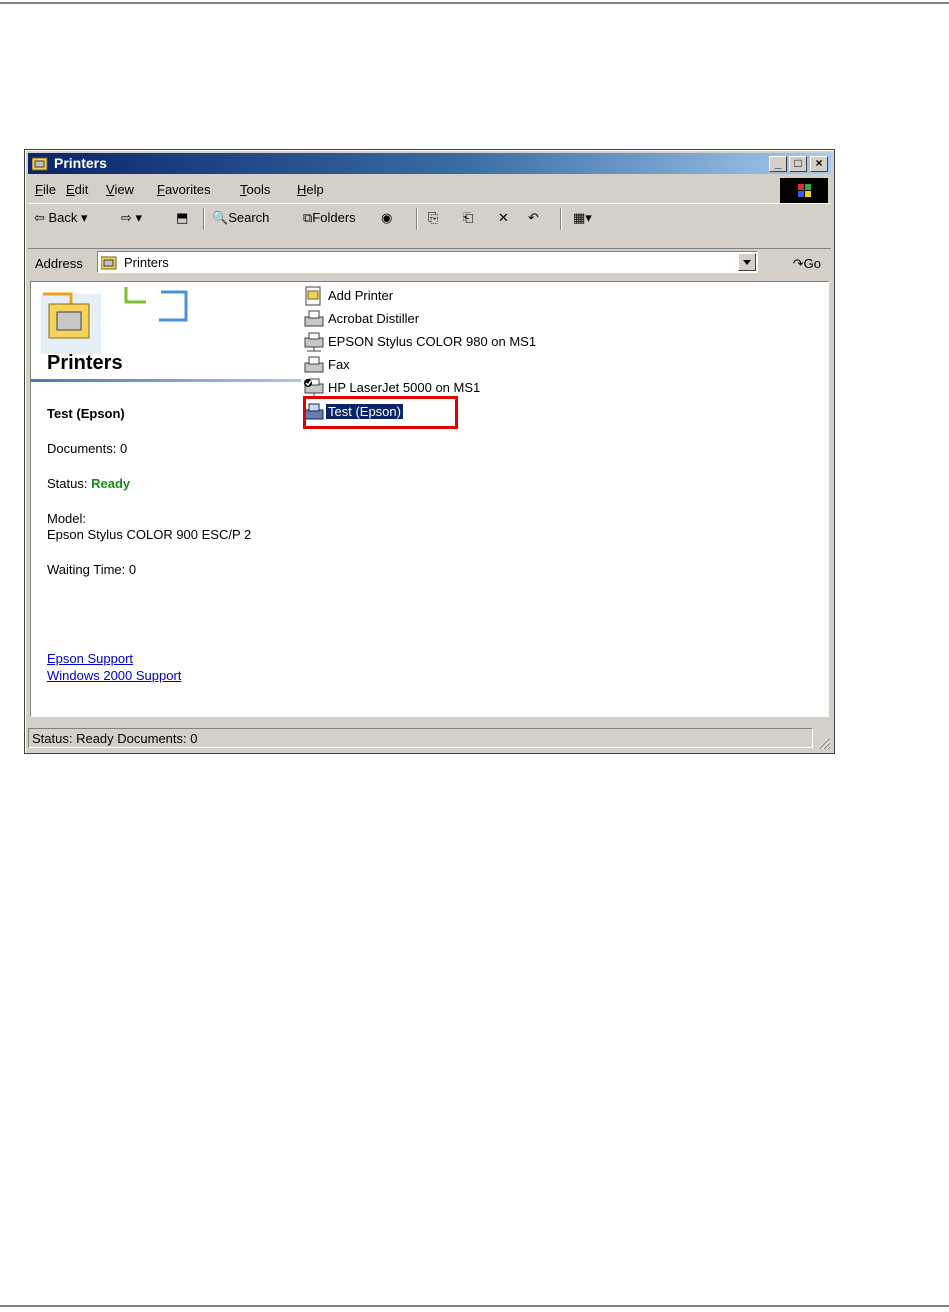 This screenshot has height=1312, width=949. Describe the element at coordinates (432, 341) in the screenshot. I see `list-item-label: EPSON Stylus COLOR 980 on MS1` at that location.